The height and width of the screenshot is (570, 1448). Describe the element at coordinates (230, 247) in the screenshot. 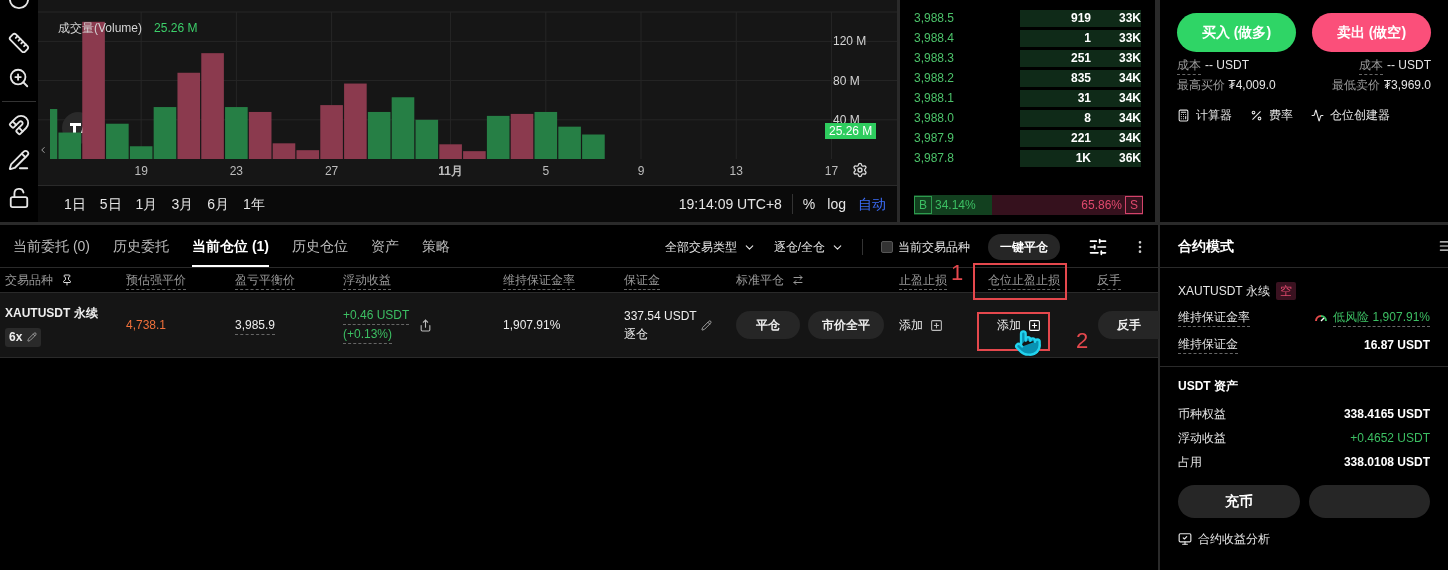

I see `tab: 当前仓位 (1)` at that location.